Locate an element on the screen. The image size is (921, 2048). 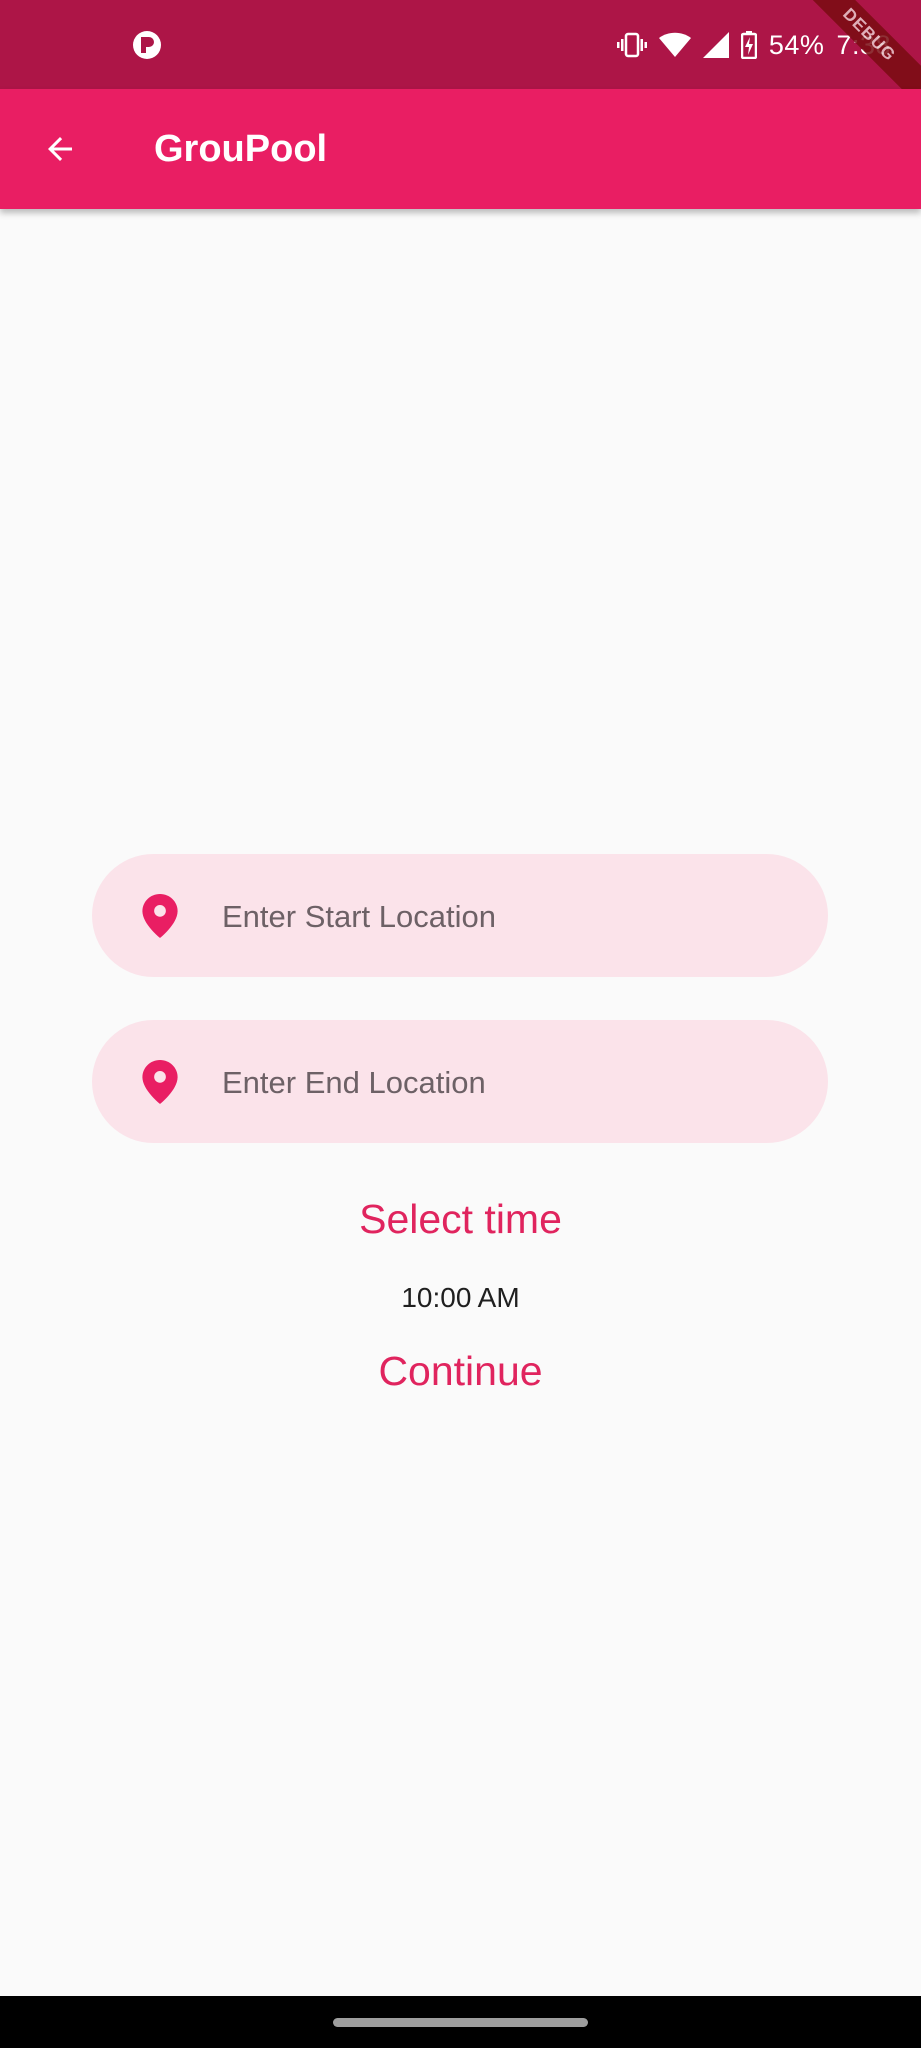
navigation-bar is located at coordinates (460, 2022).